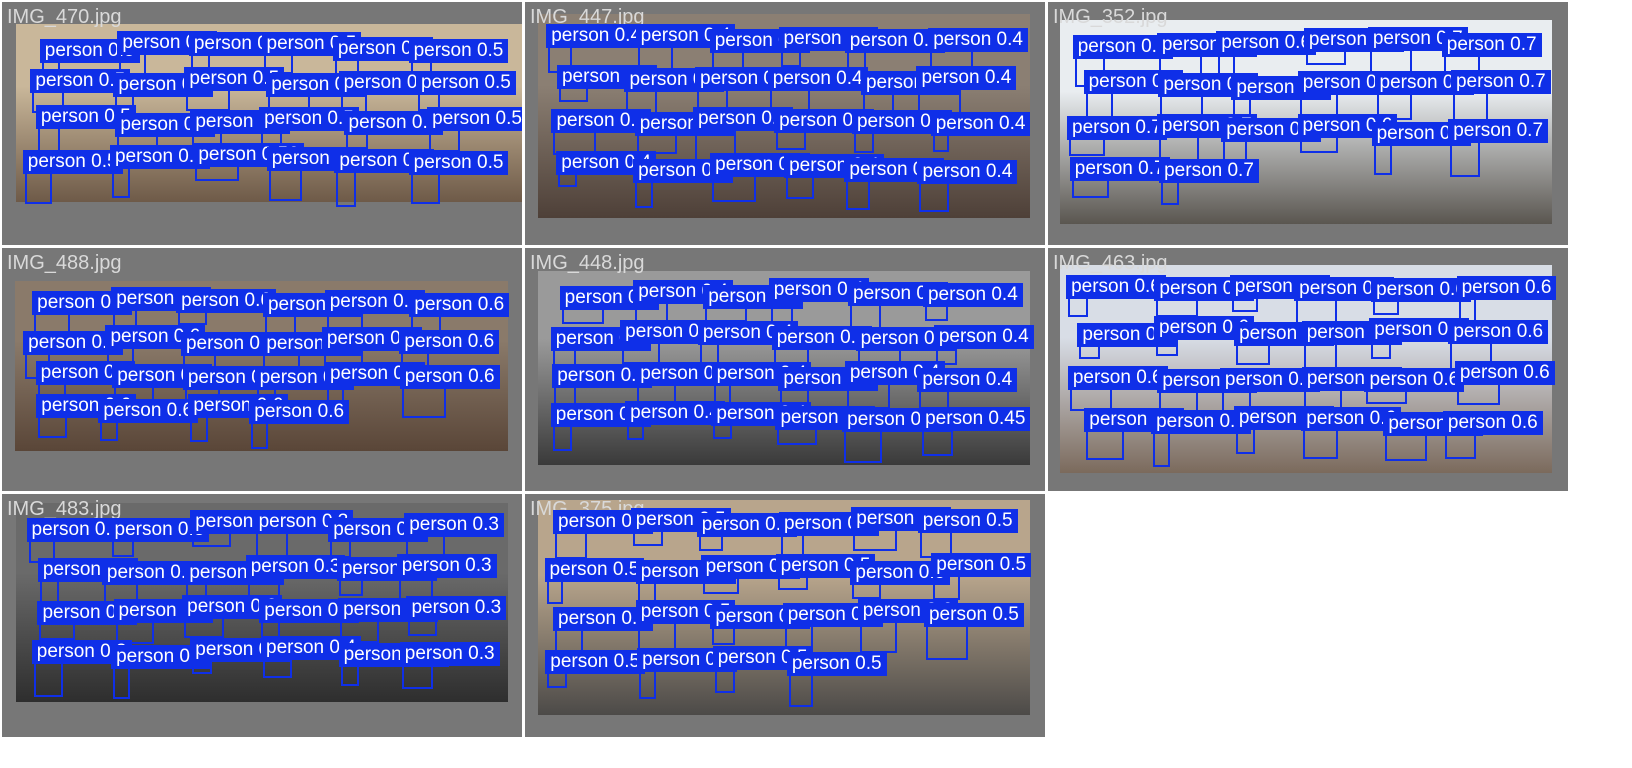 Image resolution: width=1632 pixels, height=768 pixels. Describe the element at coordinates (975, 419) in the screenshot. I see `detection-label: person 0.45` at that location.